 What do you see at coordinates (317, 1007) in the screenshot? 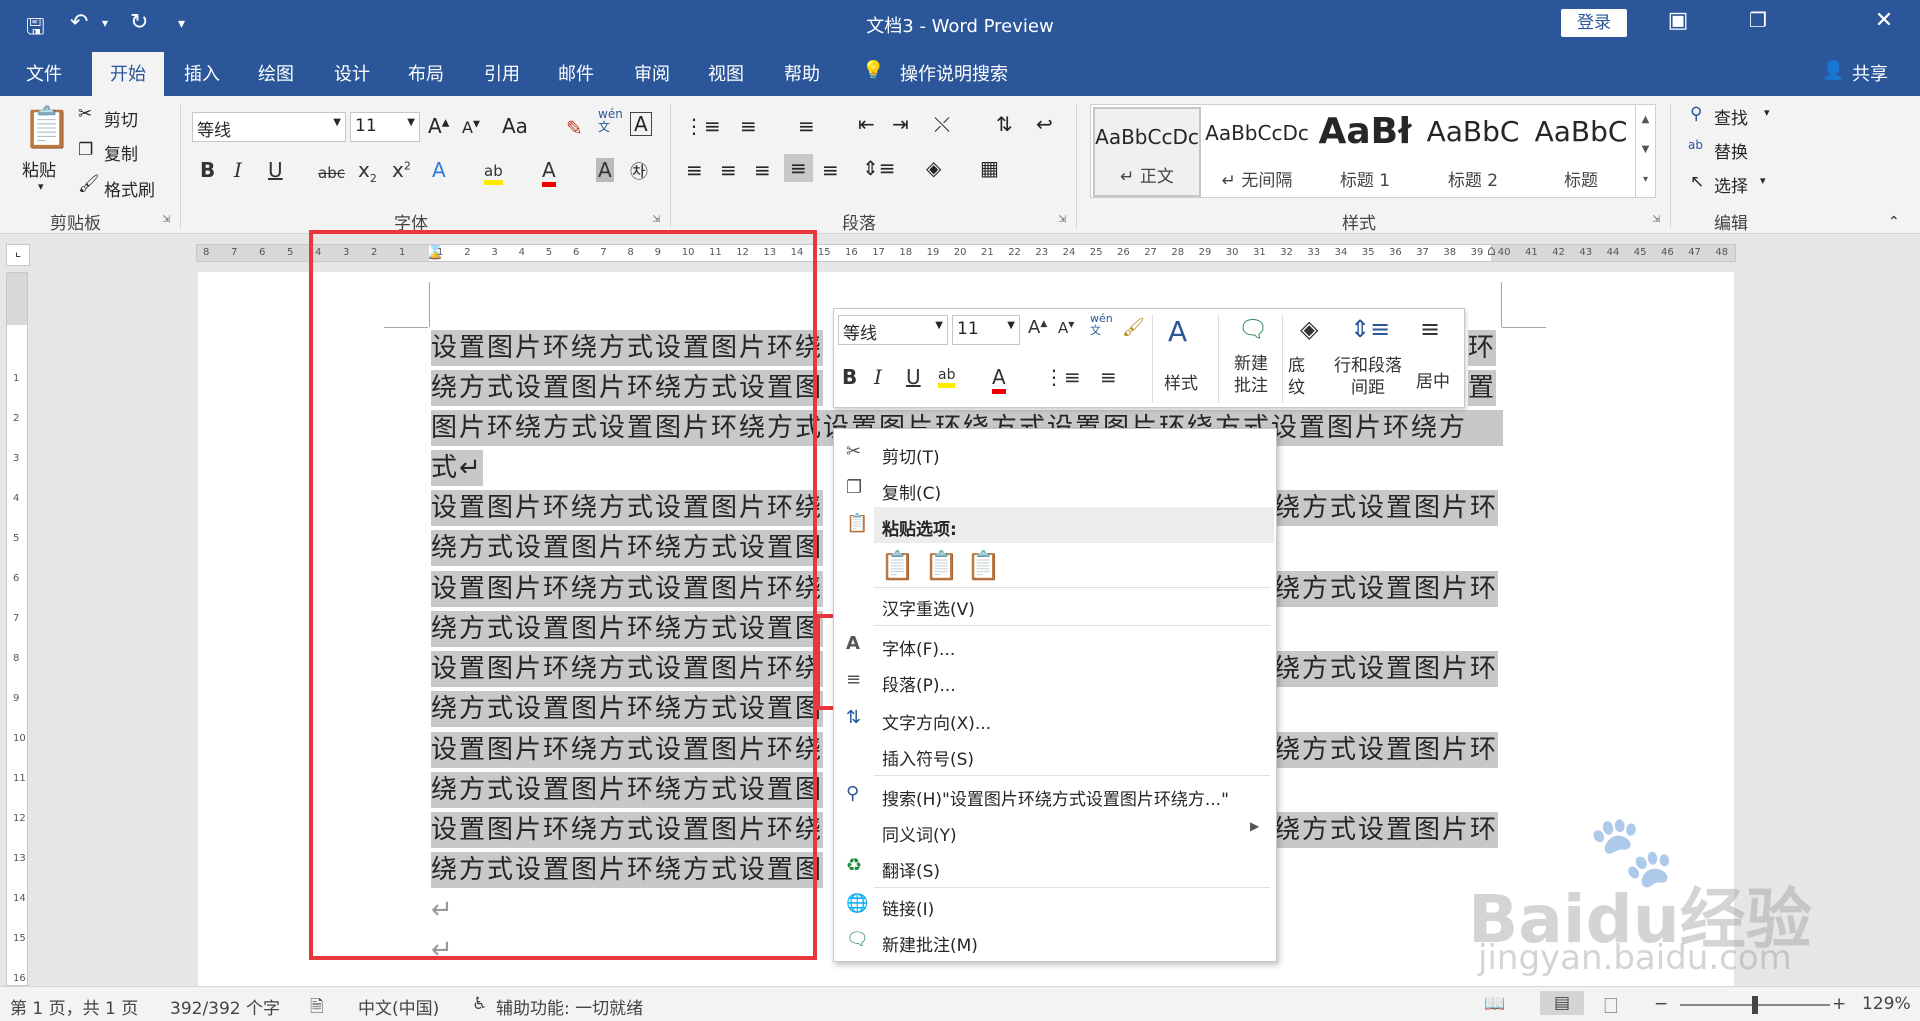
I see `proofing-icon: 🗎` at bounding box center [317, 1007].